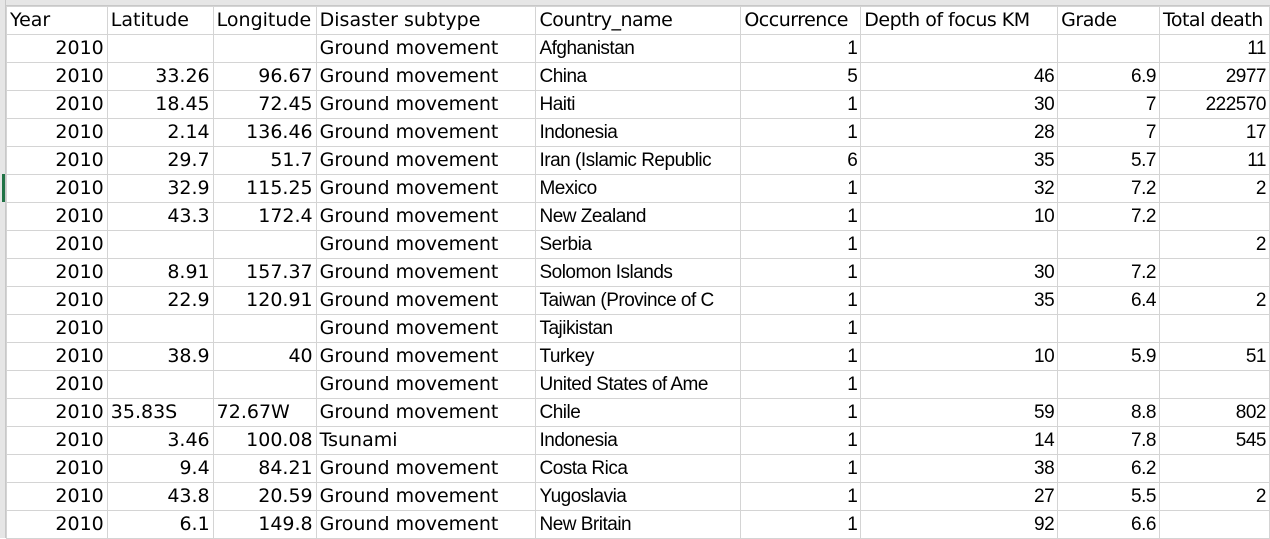  Describe the element at coordinates (959, 76) in the screenshot. I see `cell-depth: 46` at that location.